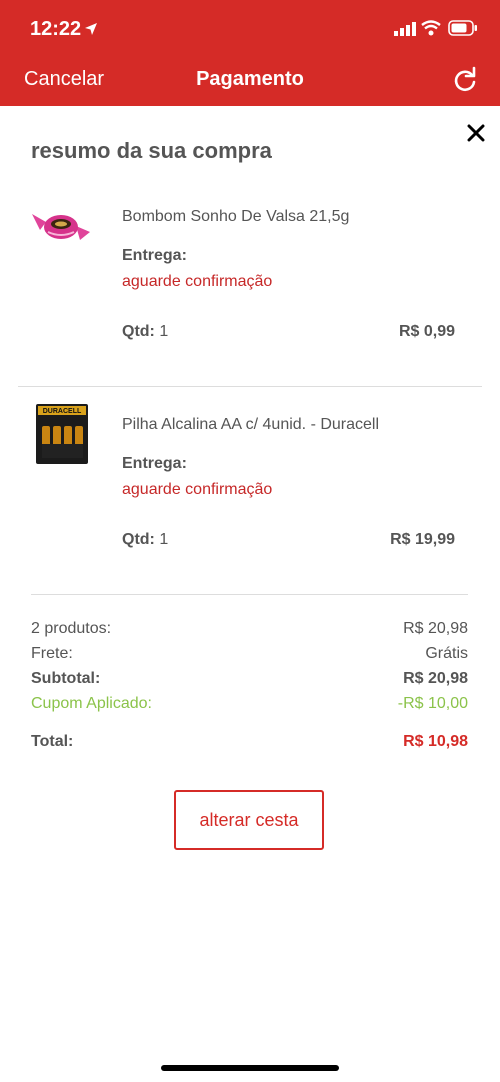  Describe the element at coordinates (431, 28) in the screenshot. I see `wifi-icon` at that location.